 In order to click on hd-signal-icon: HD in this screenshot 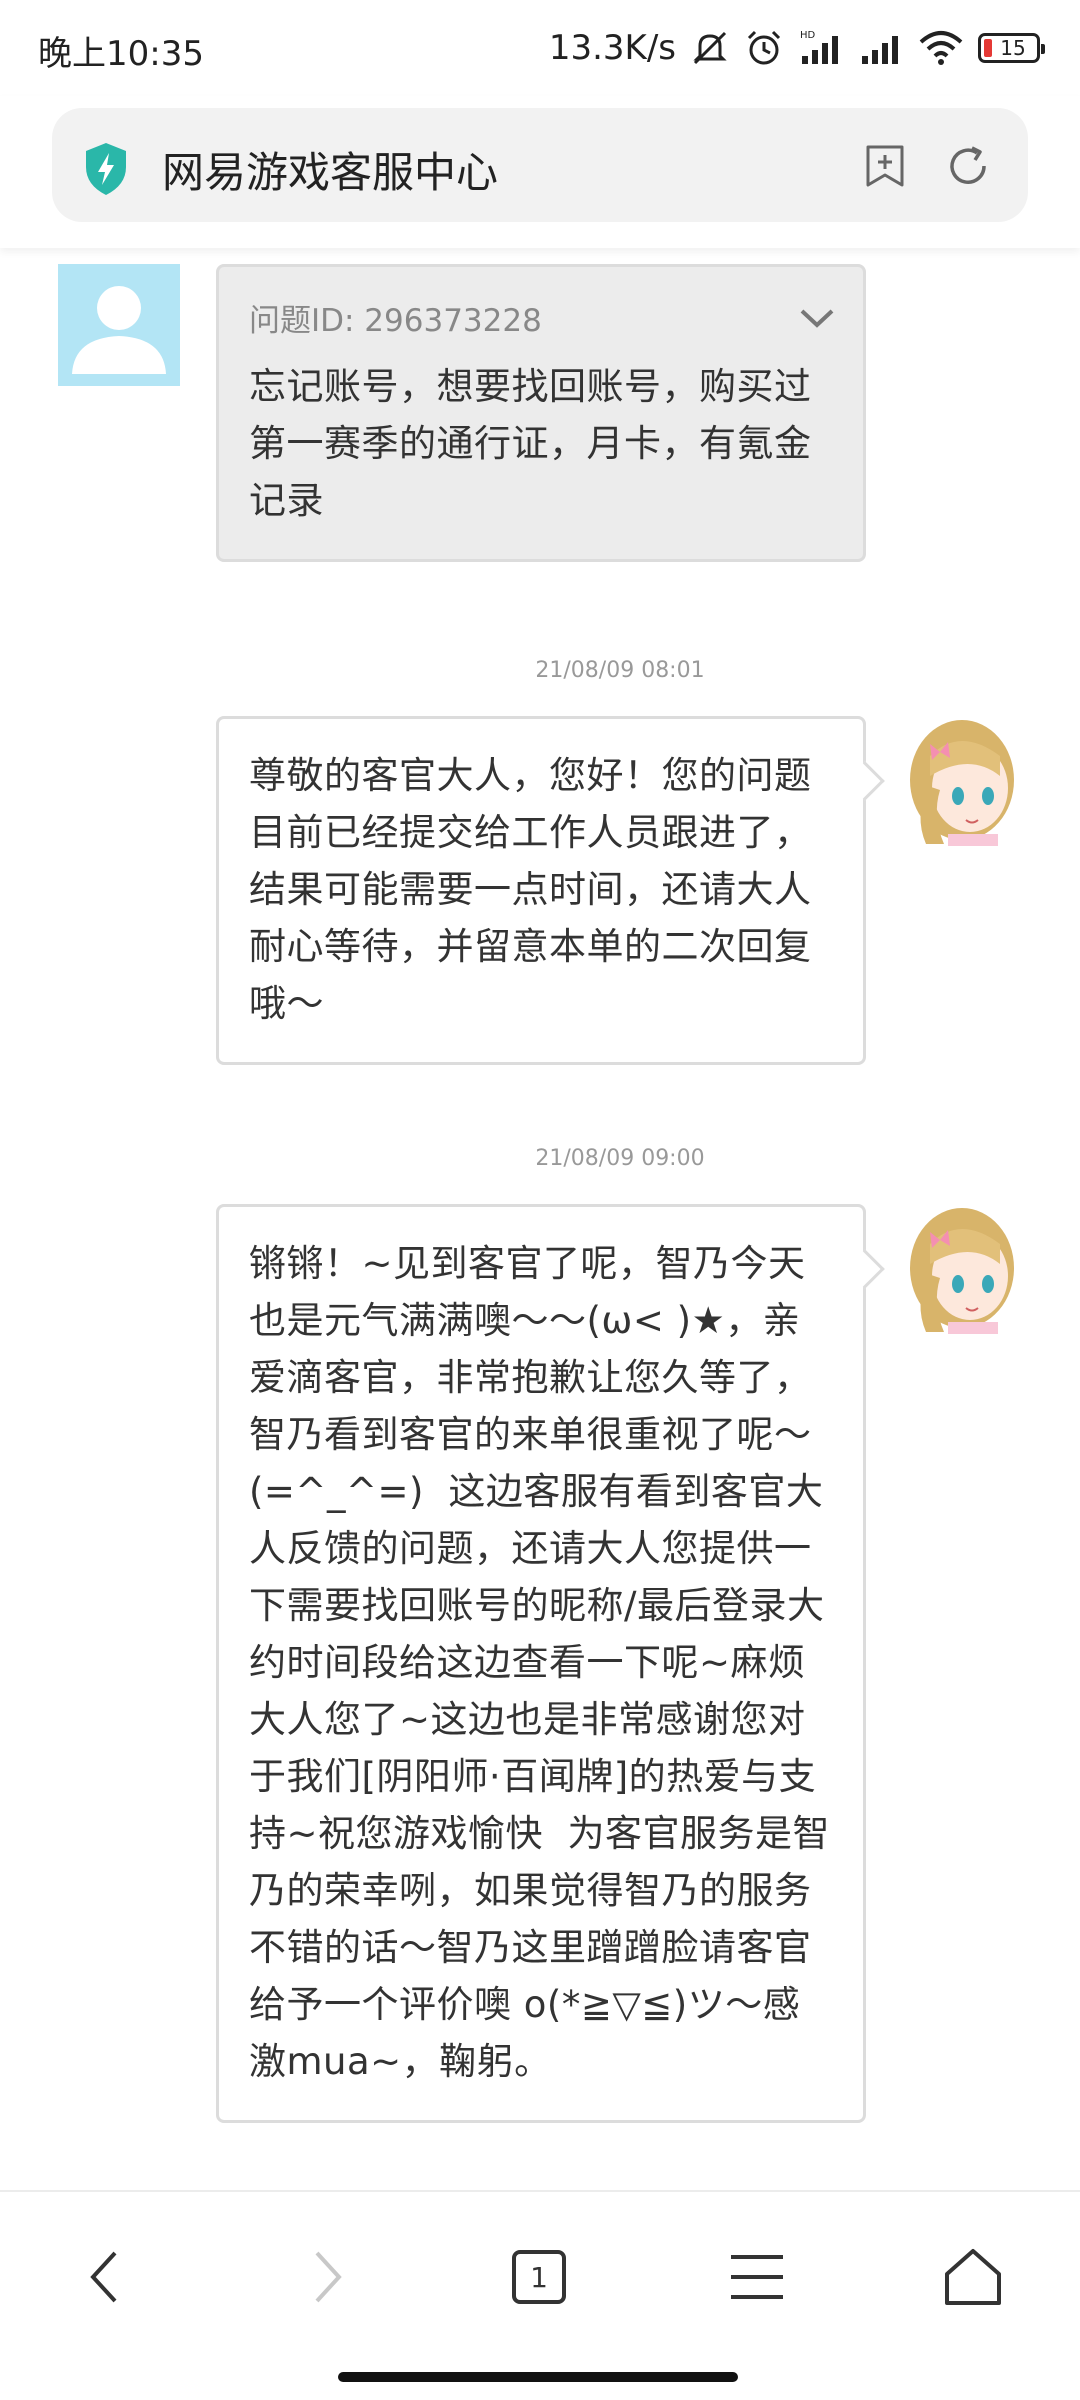, I will do `click(819, 47)`.